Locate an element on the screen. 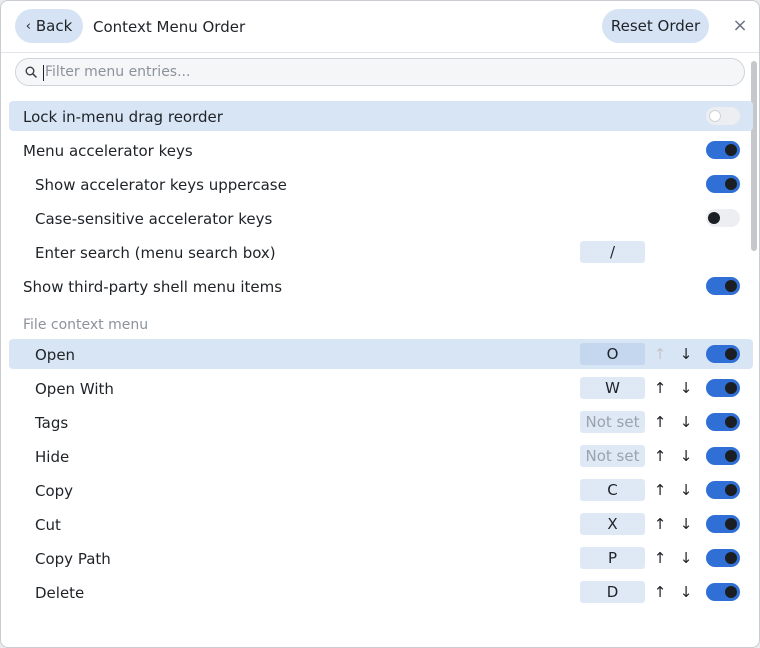 The height and width of the screenshot is (648, 760). chevron-left-icon: ‹ is located at coordinates (28, 26).